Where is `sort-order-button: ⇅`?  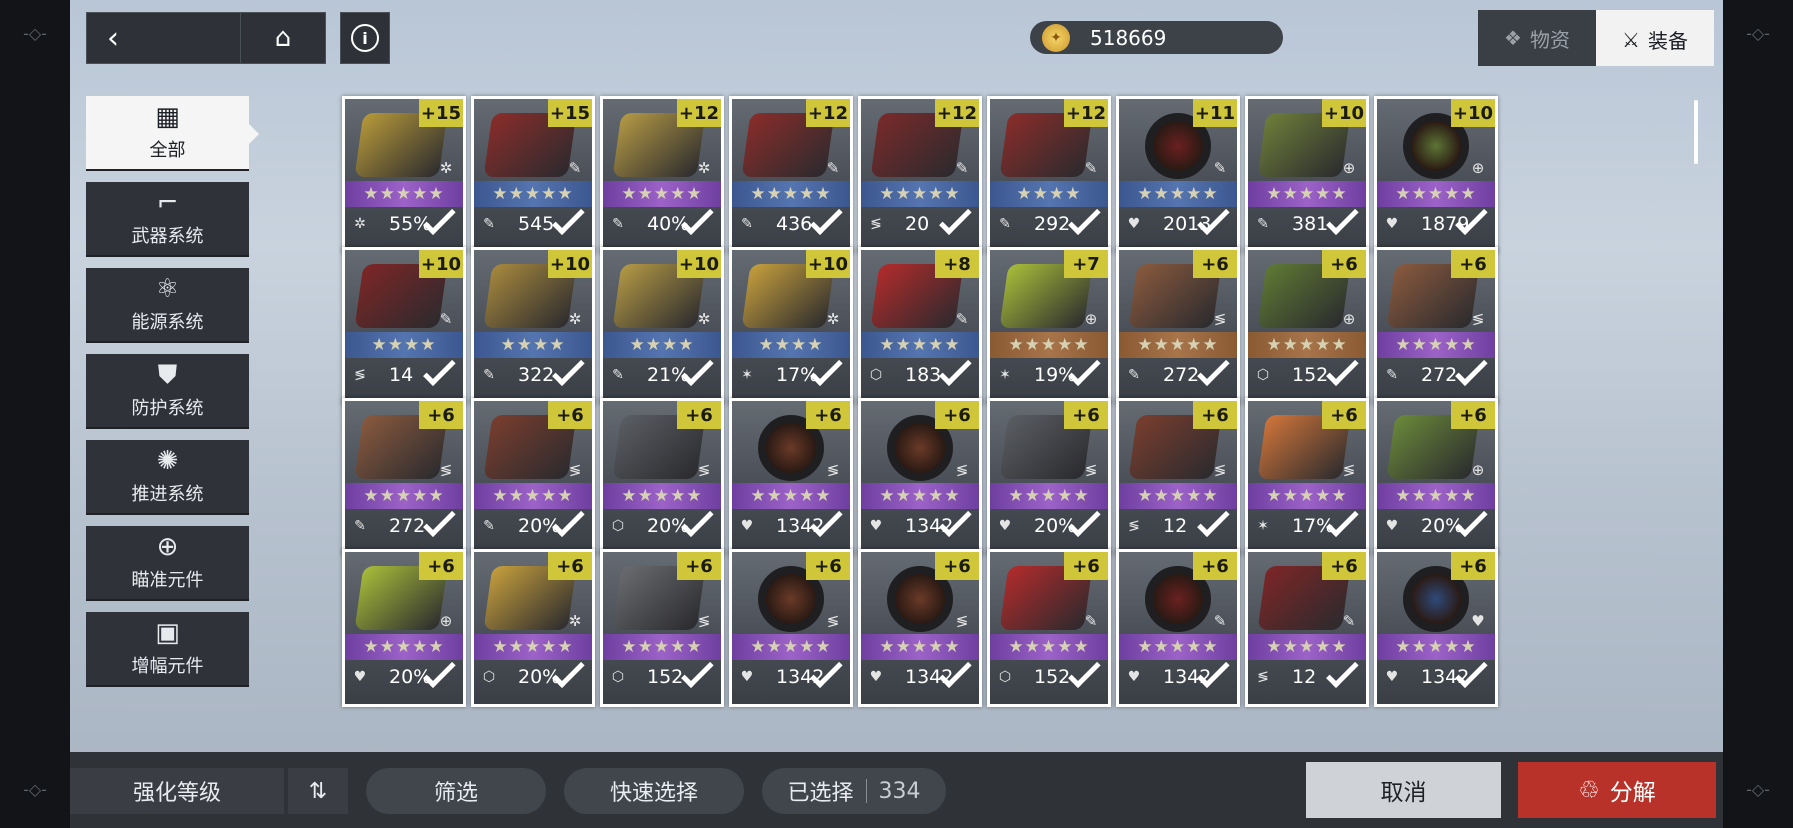
sort-order-button: ⇅ is located at coordinates (318, 791).